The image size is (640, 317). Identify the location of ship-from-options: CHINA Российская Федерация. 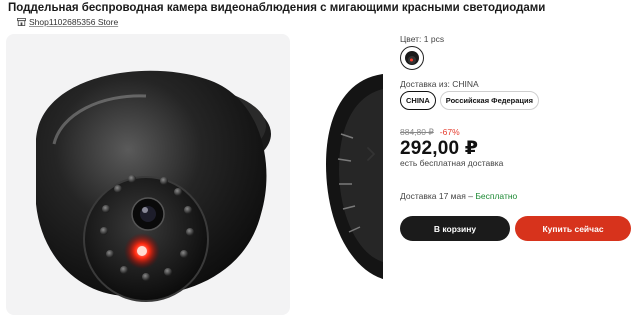
(470, 100).